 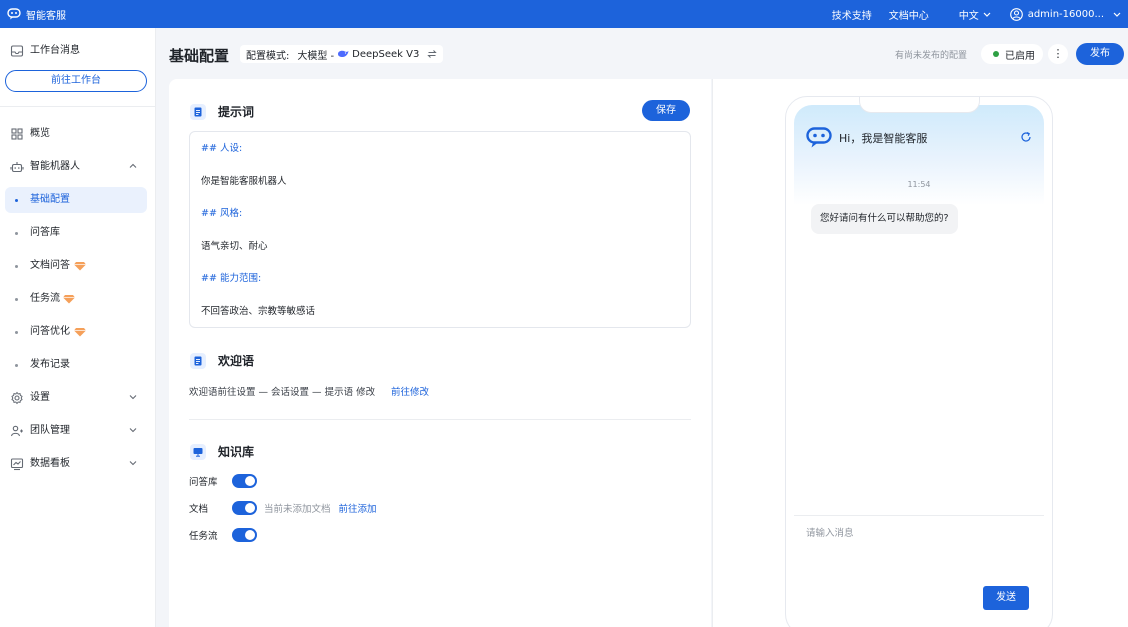 What do you see at coordinates (884, 219) in the screenshot?
I see `bot-message-bubble: 您好请问有什么可以帮助您的?` at bounding box center [884, 219].